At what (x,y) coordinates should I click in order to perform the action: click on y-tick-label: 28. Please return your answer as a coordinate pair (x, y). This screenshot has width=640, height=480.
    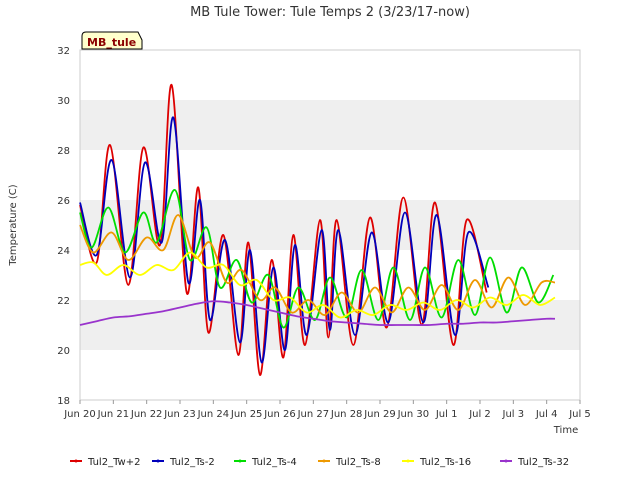
    Looking at the image, I should click on (63, 151).